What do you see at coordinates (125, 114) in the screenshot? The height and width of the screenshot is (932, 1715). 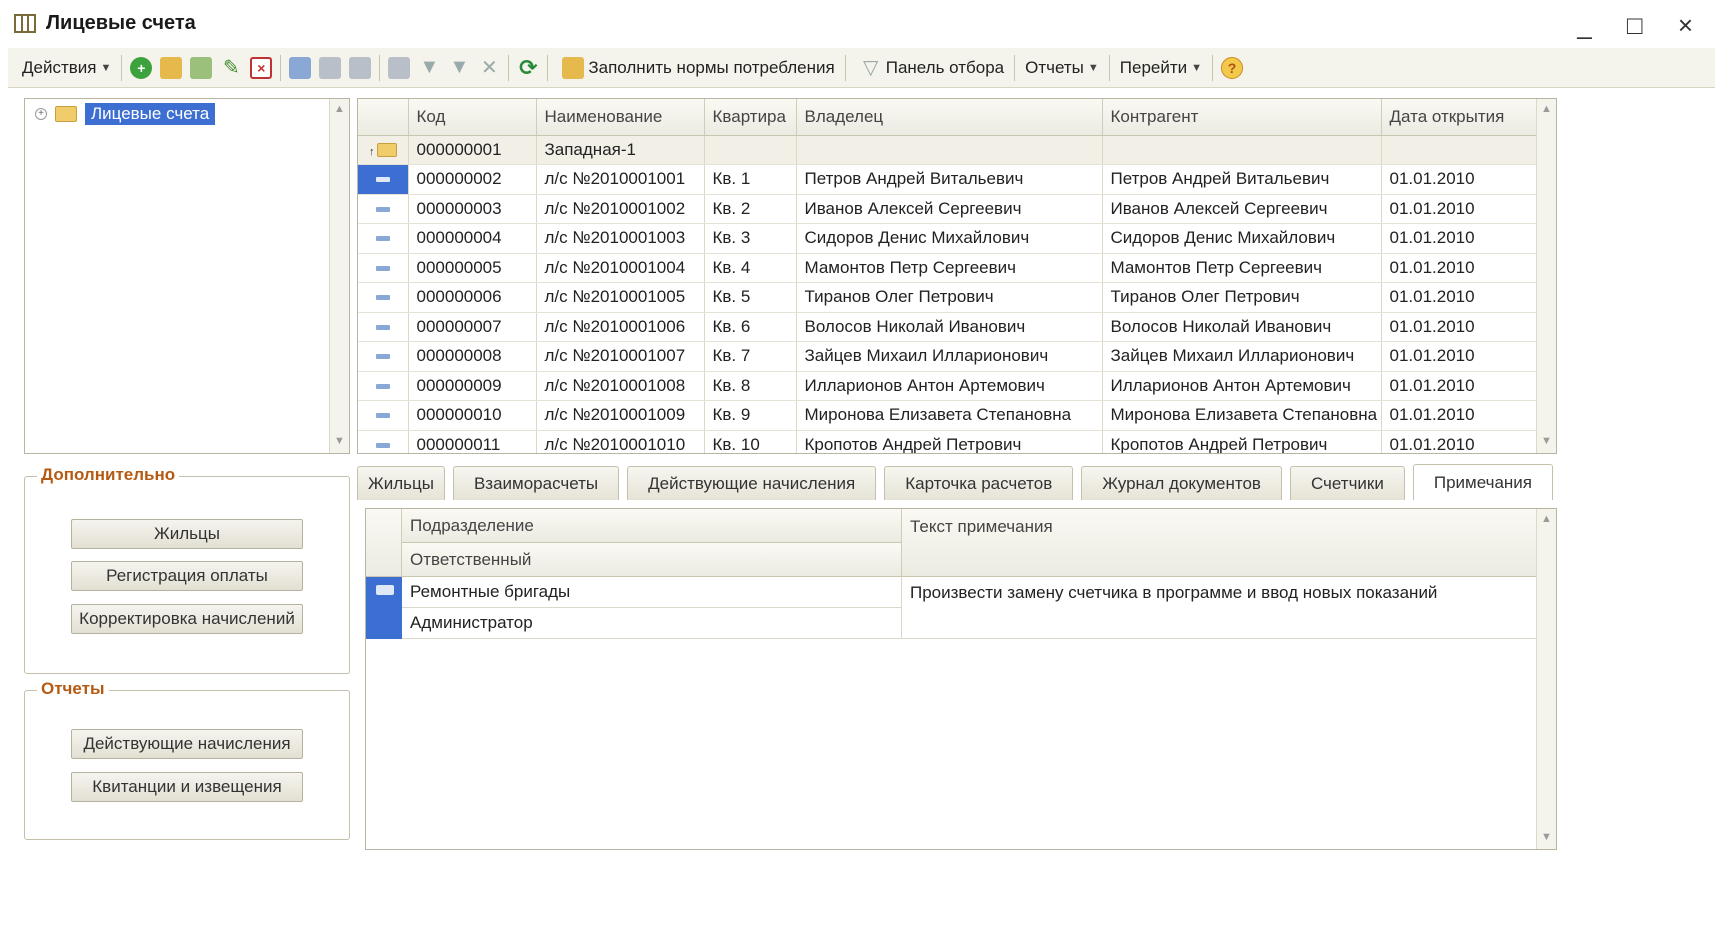 I see `tree-item-root: + Лицевые счета` at bounding box center [125, 114].